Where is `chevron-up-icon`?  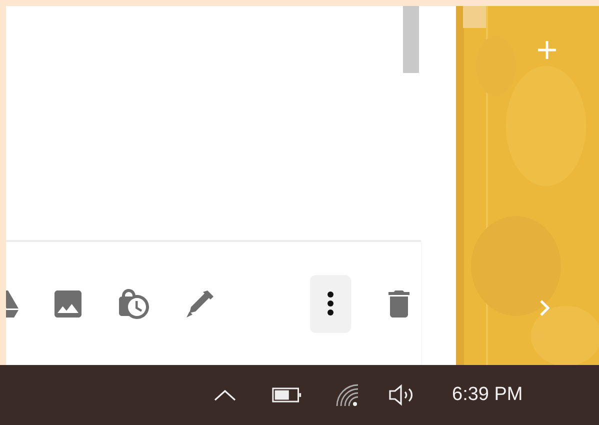
chevron-up-icon is located at coordinates (225, 395).